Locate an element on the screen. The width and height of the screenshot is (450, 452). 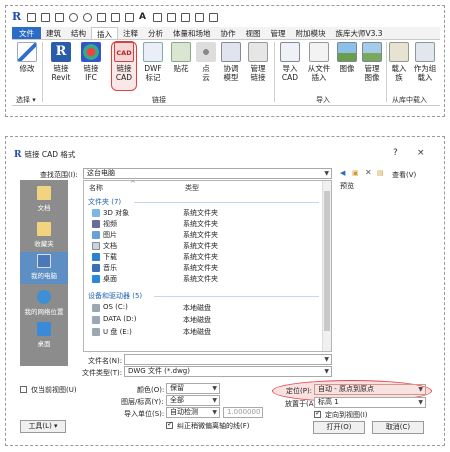
open-button: 打开(O) is located at coordinates (339, 427).